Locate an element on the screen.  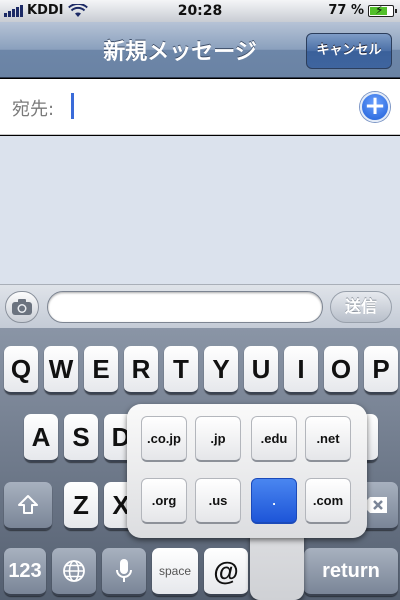
text-cursor is located at coordinates (72, 106).